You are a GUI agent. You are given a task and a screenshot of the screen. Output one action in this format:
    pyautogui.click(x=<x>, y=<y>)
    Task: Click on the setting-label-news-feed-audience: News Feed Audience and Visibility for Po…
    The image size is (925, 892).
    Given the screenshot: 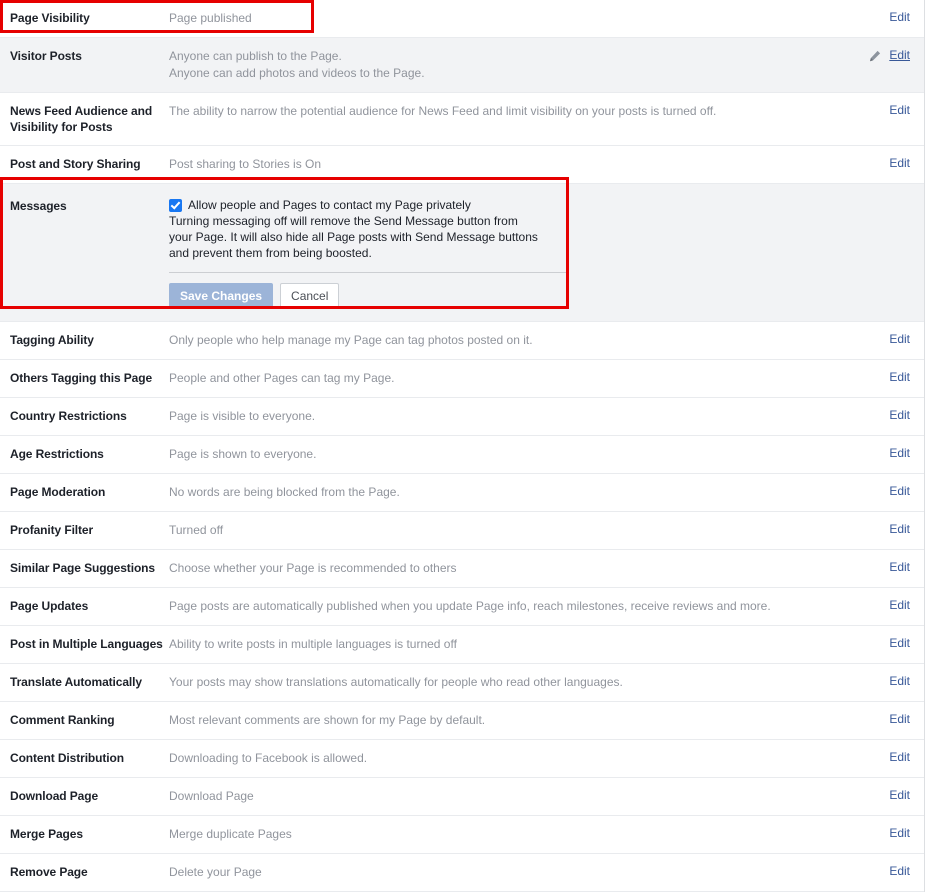 What is the action you would take?
    pyautogui.click(x=81, y=119)
    